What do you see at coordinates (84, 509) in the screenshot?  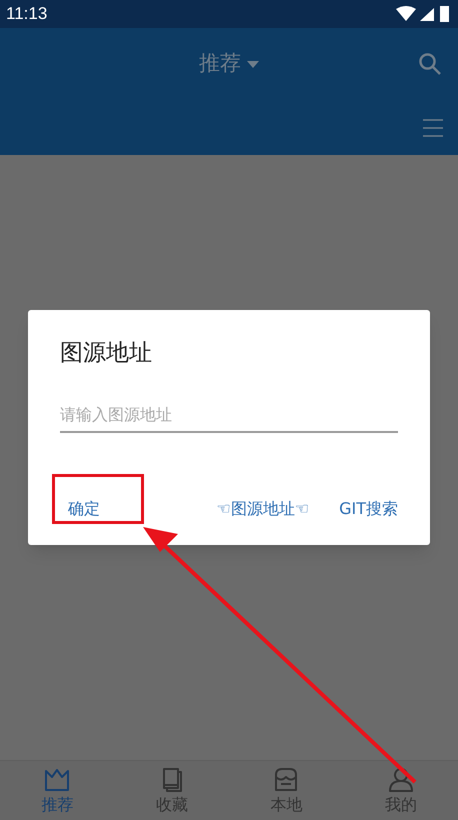 I see `confirm-button: 确定` at bounding box center [84, 509].